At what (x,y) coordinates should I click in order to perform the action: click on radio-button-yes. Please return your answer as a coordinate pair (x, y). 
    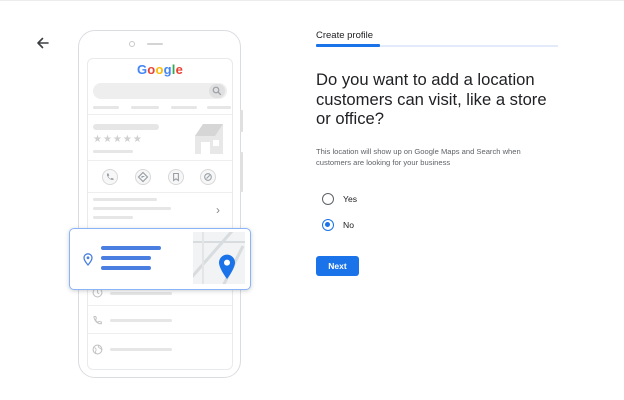
    Looking at the image, I should click on (328, 199).